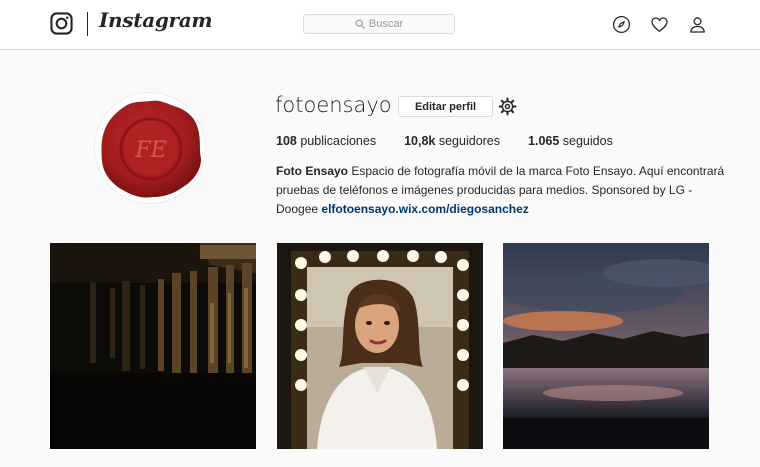  I want to click on heart-icon, so click(659, 24).